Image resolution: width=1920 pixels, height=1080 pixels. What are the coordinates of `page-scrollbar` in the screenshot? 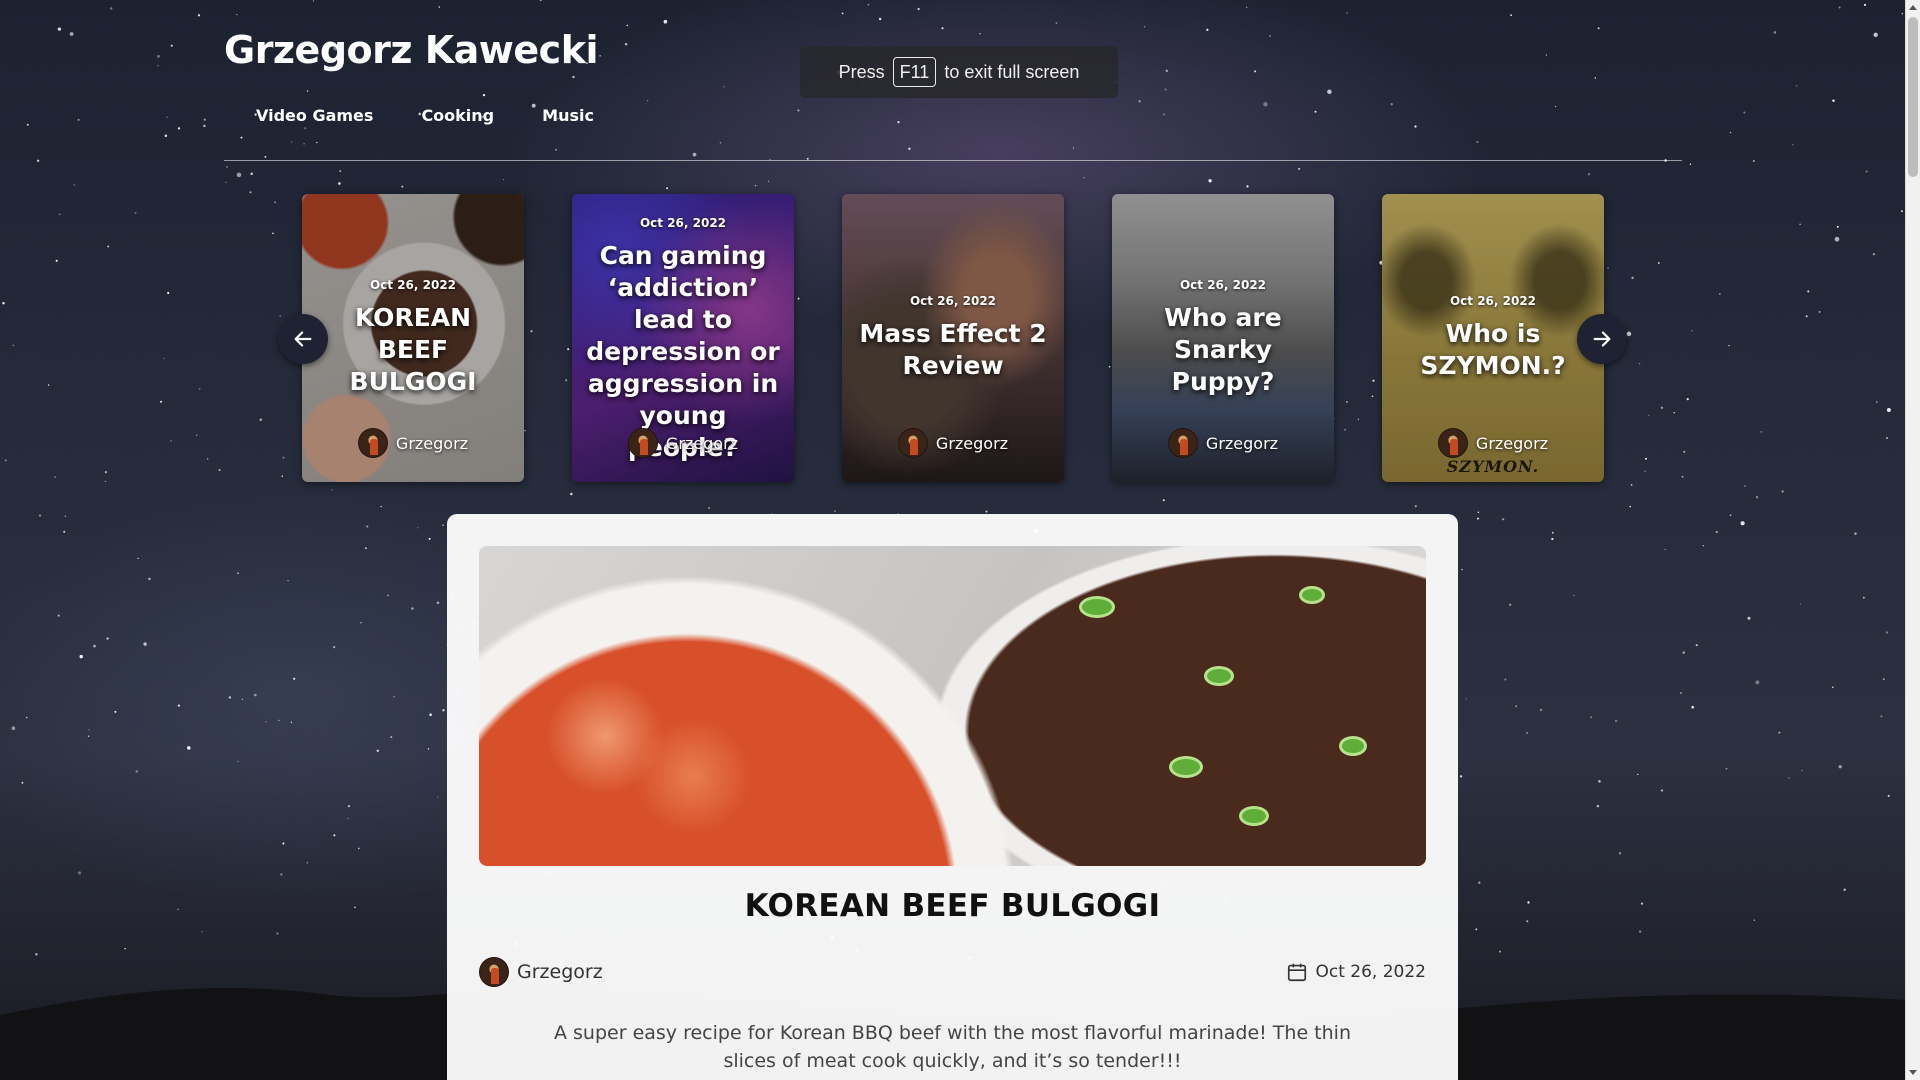 It's located at (1912, 540).